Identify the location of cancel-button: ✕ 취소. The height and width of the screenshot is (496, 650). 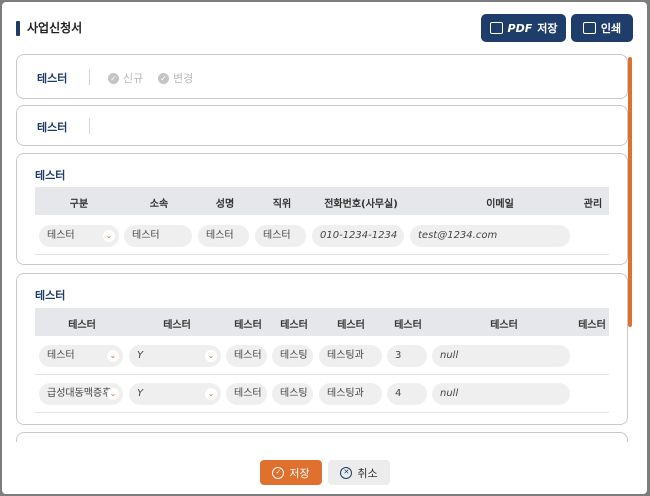
(359, 472).